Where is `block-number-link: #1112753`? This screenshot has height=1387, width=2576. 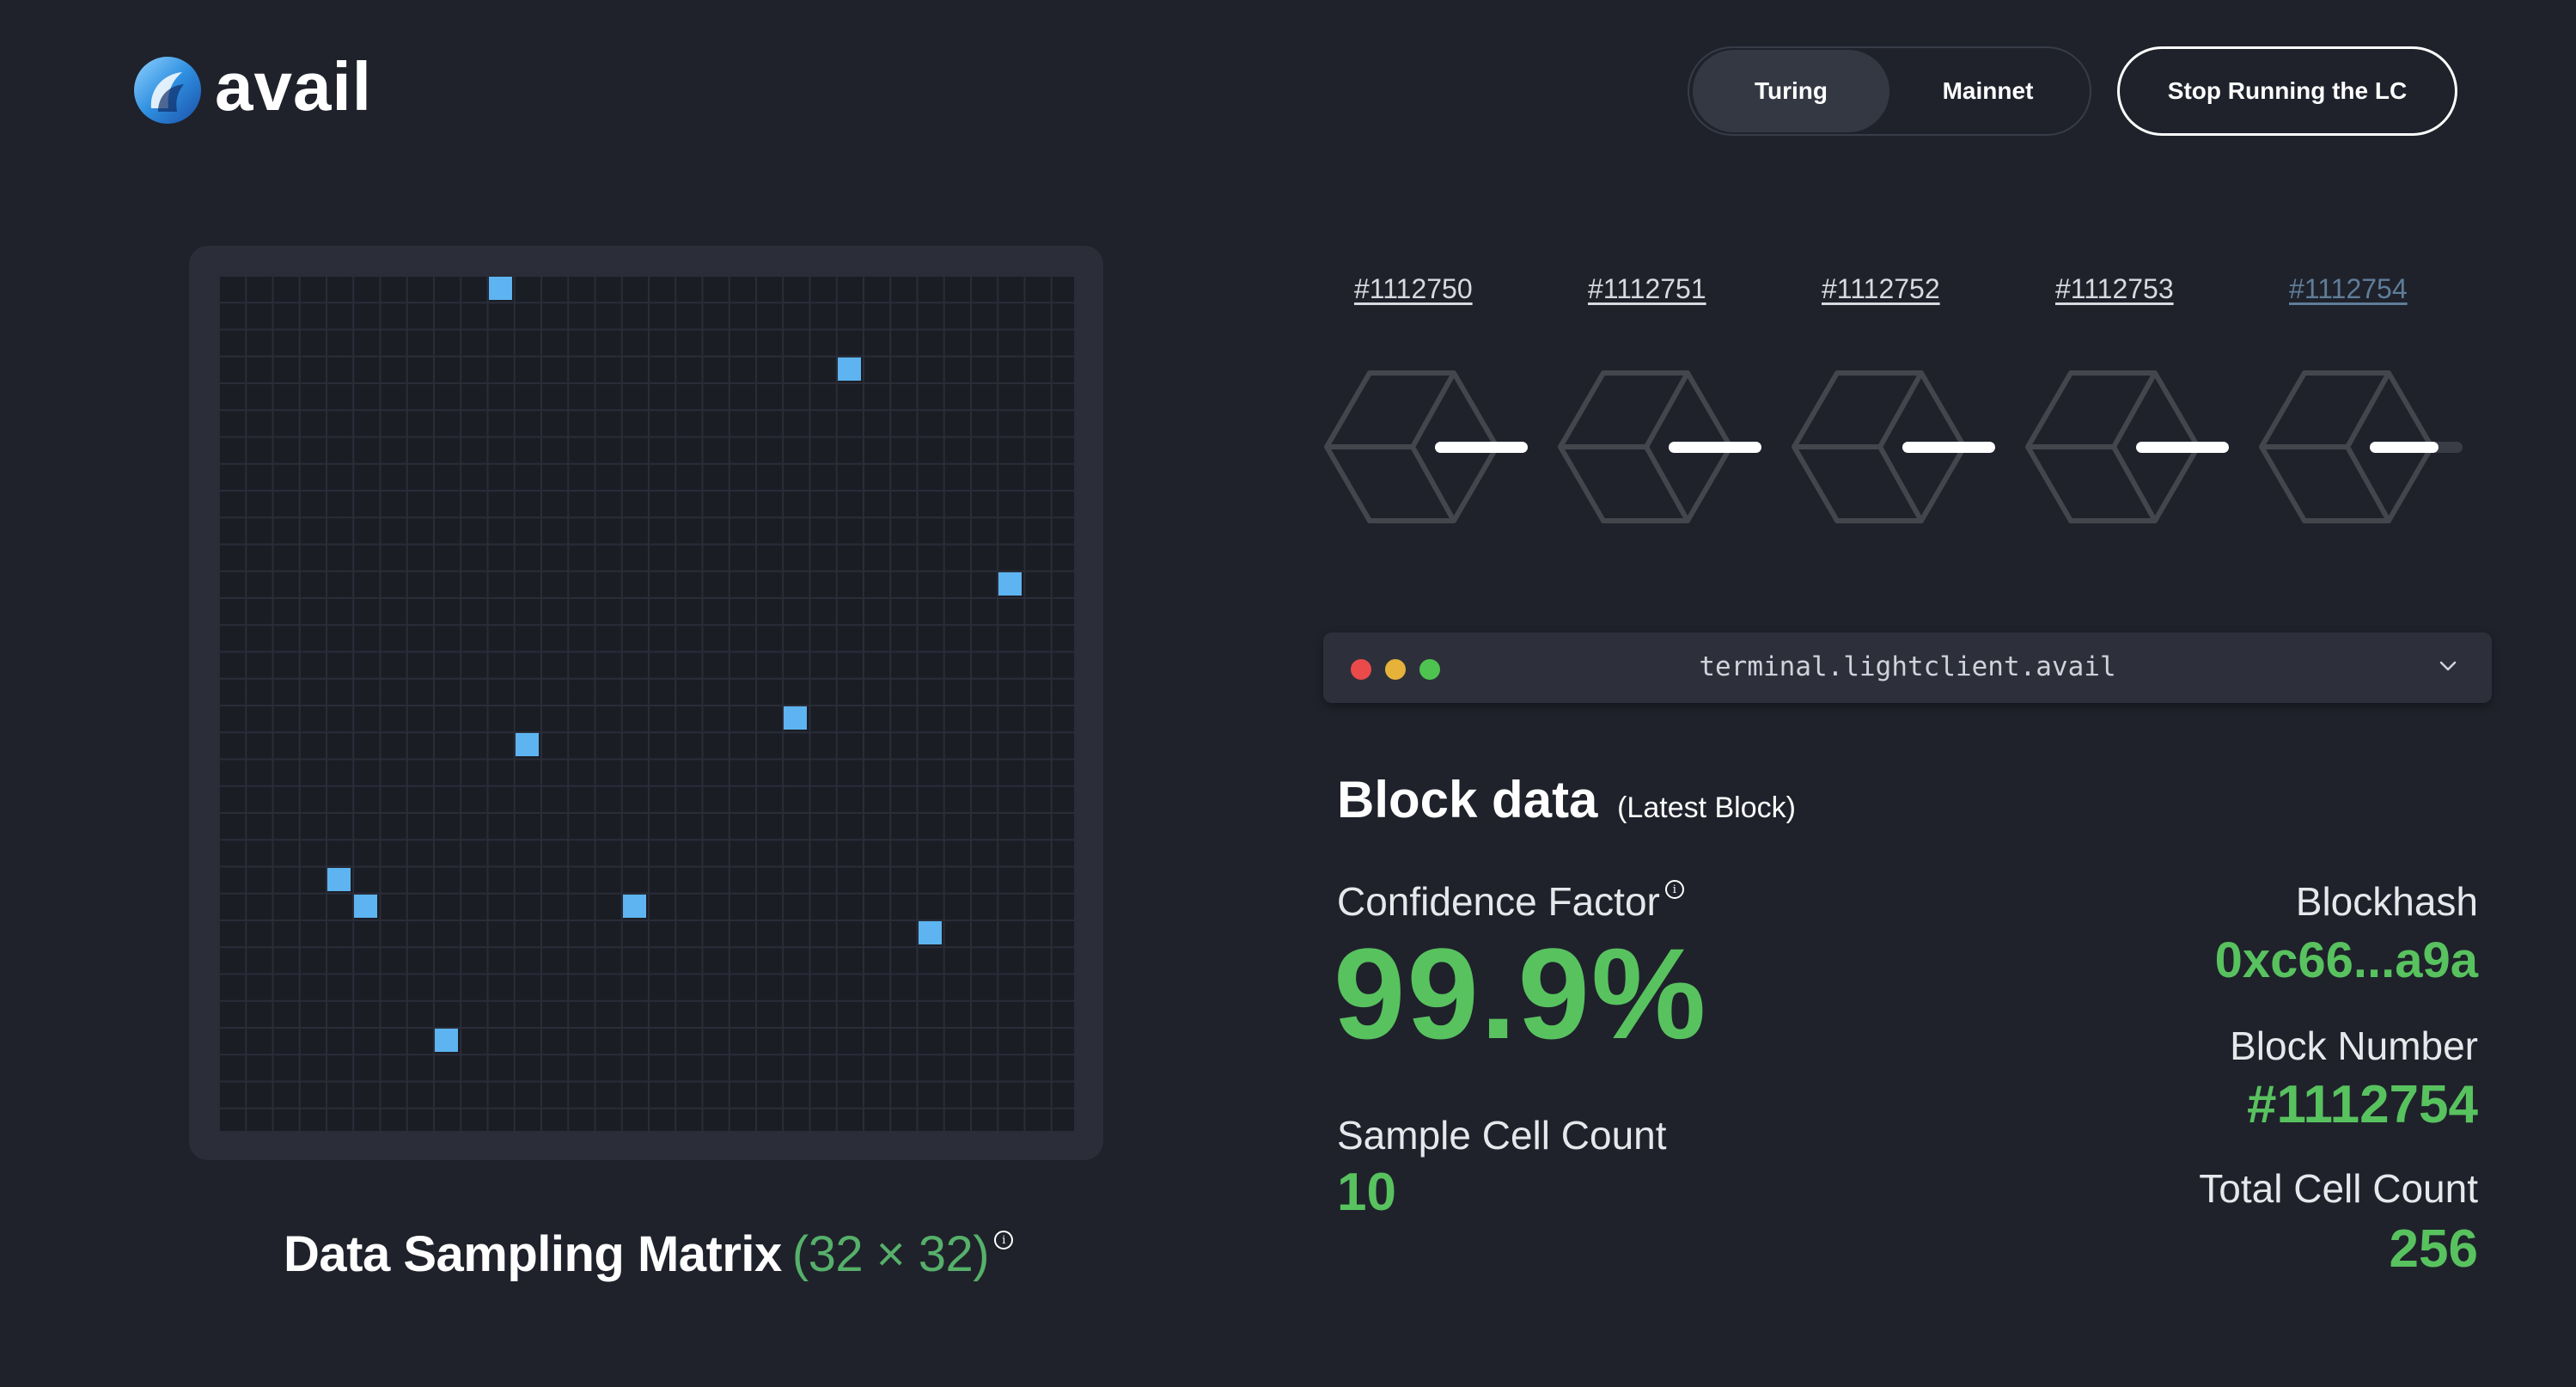 block-number-link: #1112753 is located at coordinates (2114, 289).